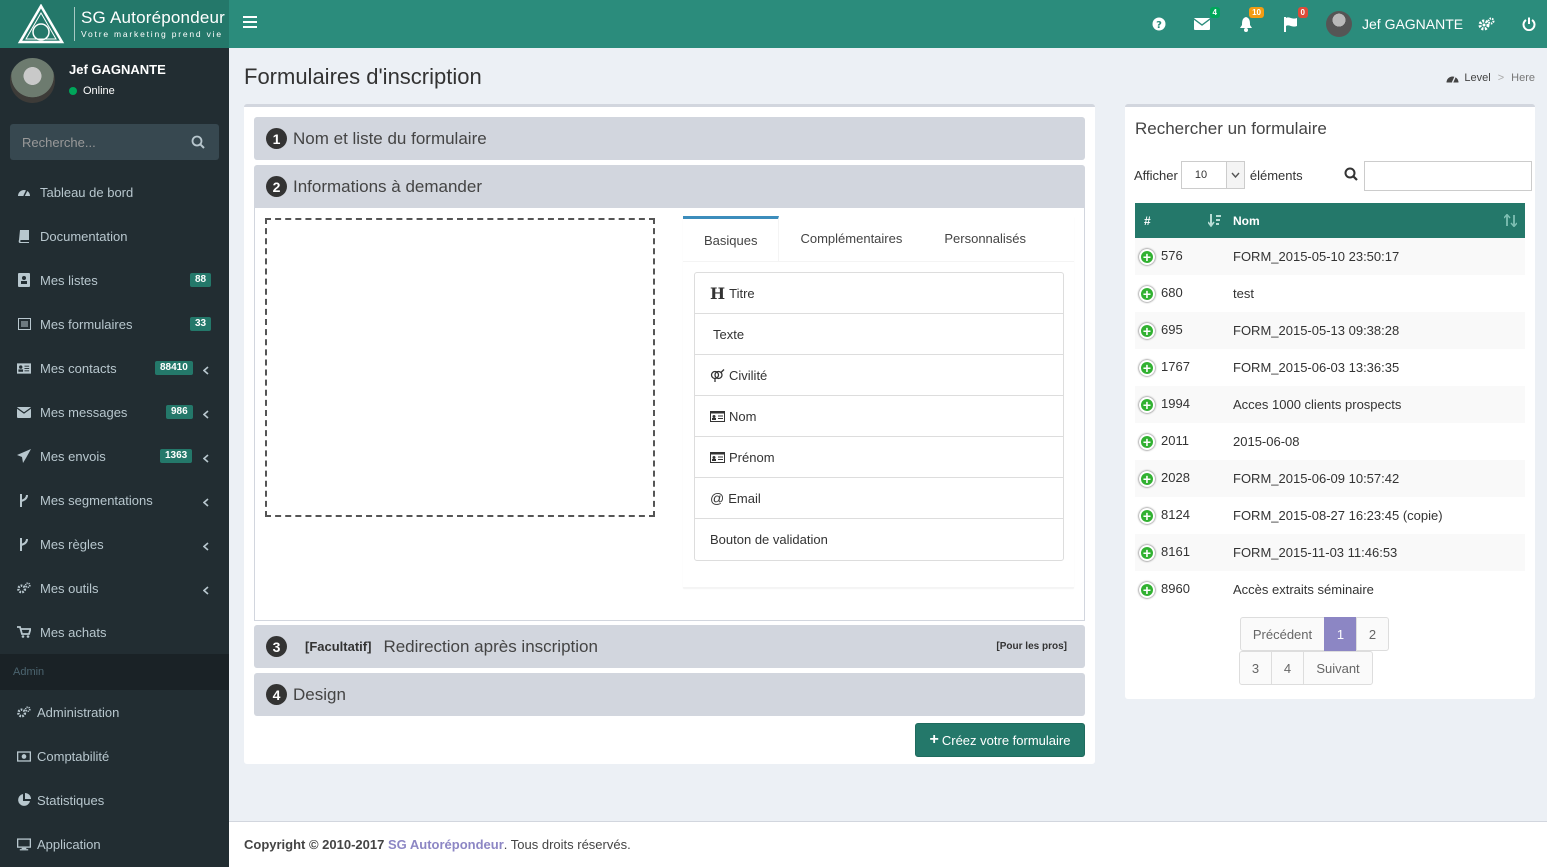 This screenshot has width=1547, height=867. I want to click on sidebar-item-mes-contacts: Mes contacts 88410, so click(114, 368).